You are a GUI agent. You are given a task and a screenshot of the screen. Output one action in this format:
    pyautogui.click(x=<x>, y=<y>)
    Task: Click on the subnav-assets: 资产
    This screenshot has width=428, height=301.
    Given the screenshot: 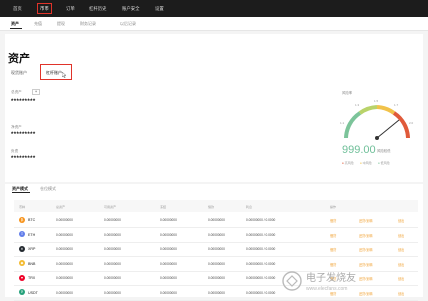 What is the action you would take?
    pyautogui.click(x=15, y=24)
    